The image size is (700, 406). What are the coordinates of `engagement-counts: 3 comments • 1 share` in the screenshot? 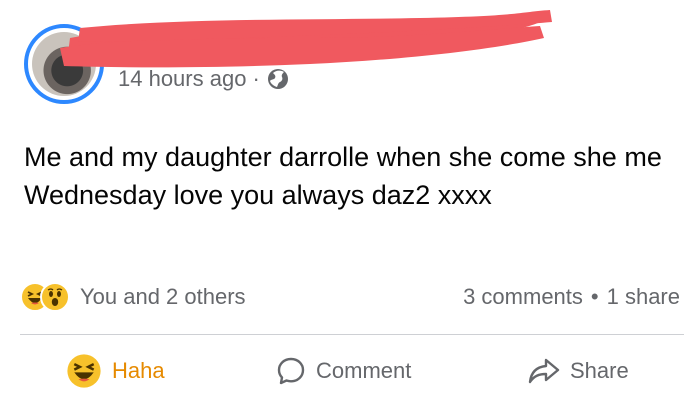 It's located at (571, 297).